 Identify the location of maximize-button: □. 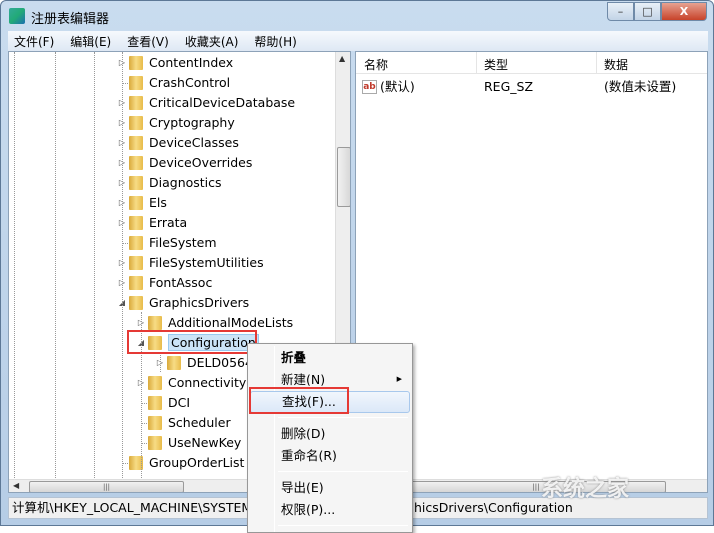
(647, 11).